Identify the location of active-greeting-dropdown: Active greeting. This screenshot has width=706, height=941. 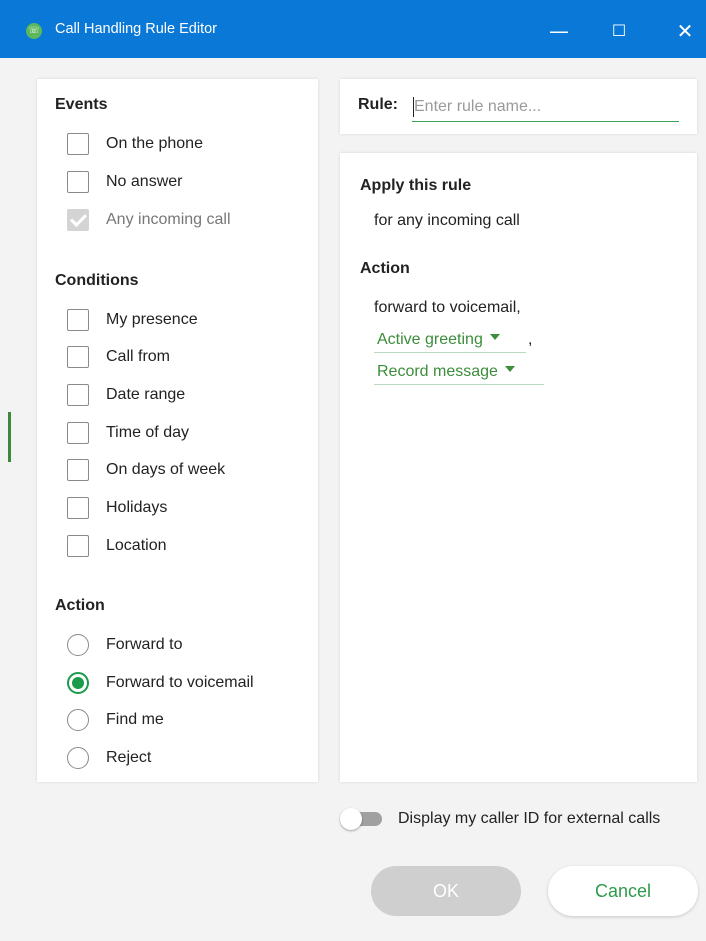
(450, 340).